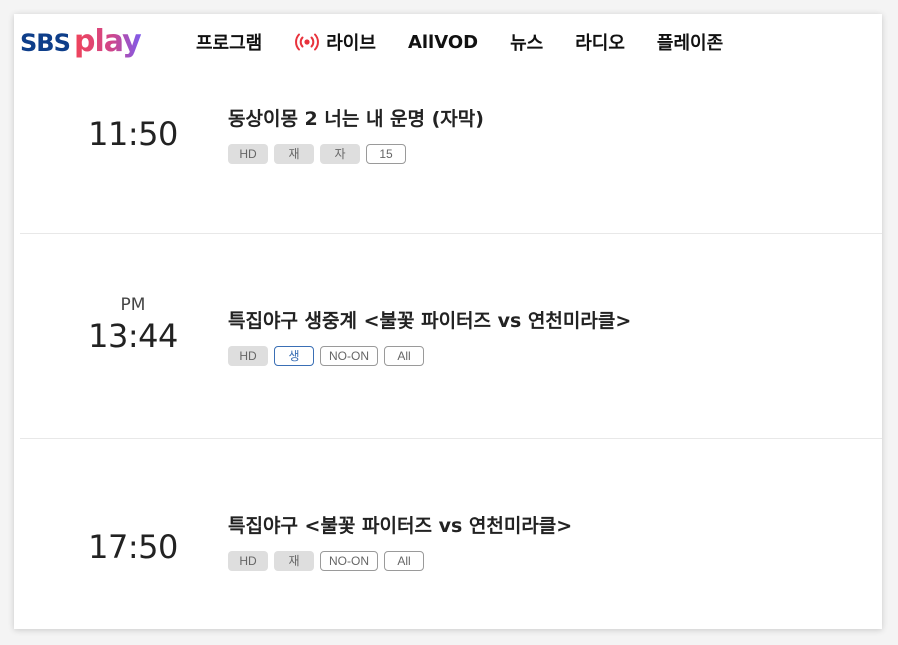 The image size is (898, 645). I want to click on time-block: PM 13:44, so click(133, 325).